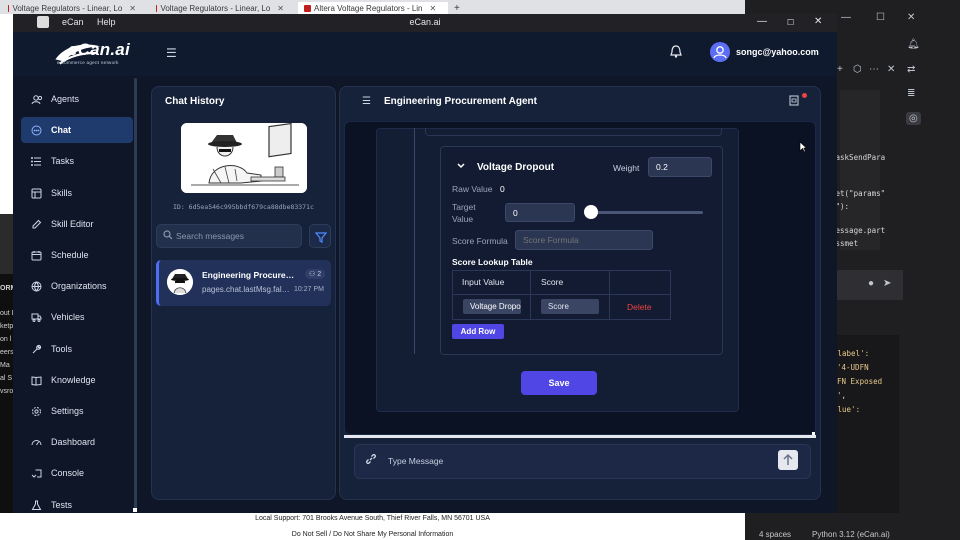  Describe the element at coordinates (472, 189) in the screenshot. I see `raw-value-label: Raw Value` at that location.